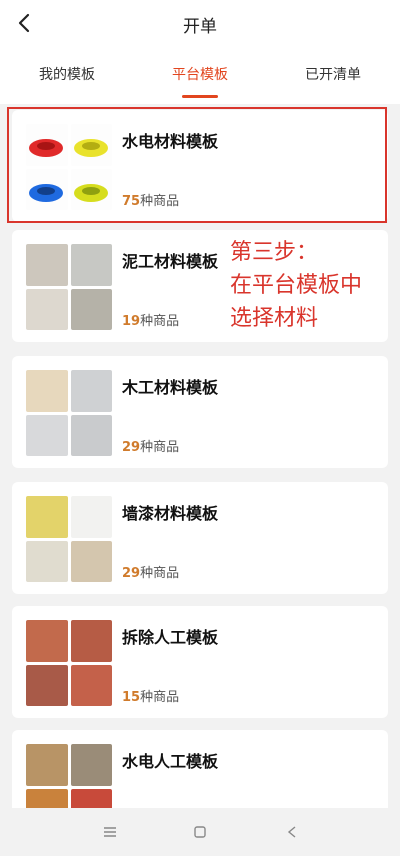 This screenshot has height=856, width=400. What do you see at coordinates (200, 538) in the screenshot?
I see `template-card-wall-paint-materials: 墙漆材料模板 29种商品` at bounding box center [200, 538].